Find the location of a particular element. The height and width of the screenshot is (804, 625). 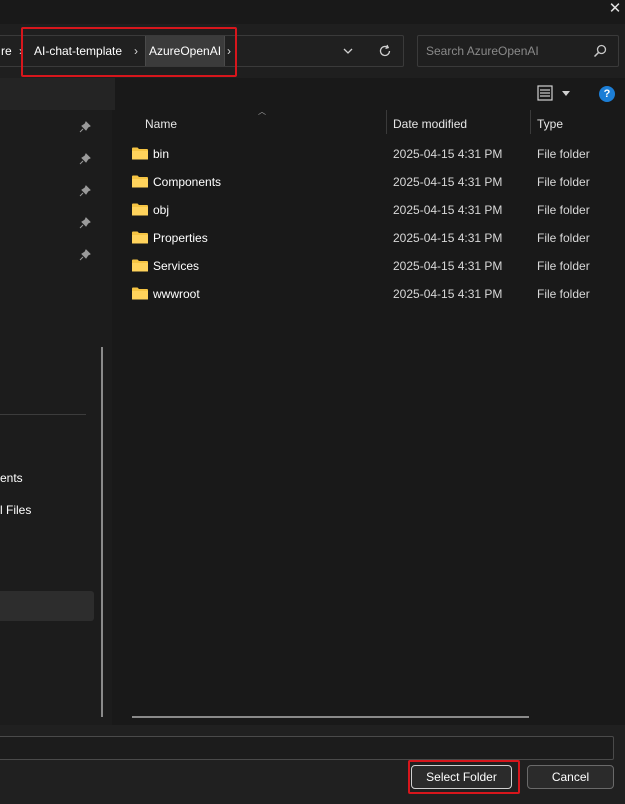

column-header-date-modified: Date modified is located at coordinates (460, 124).